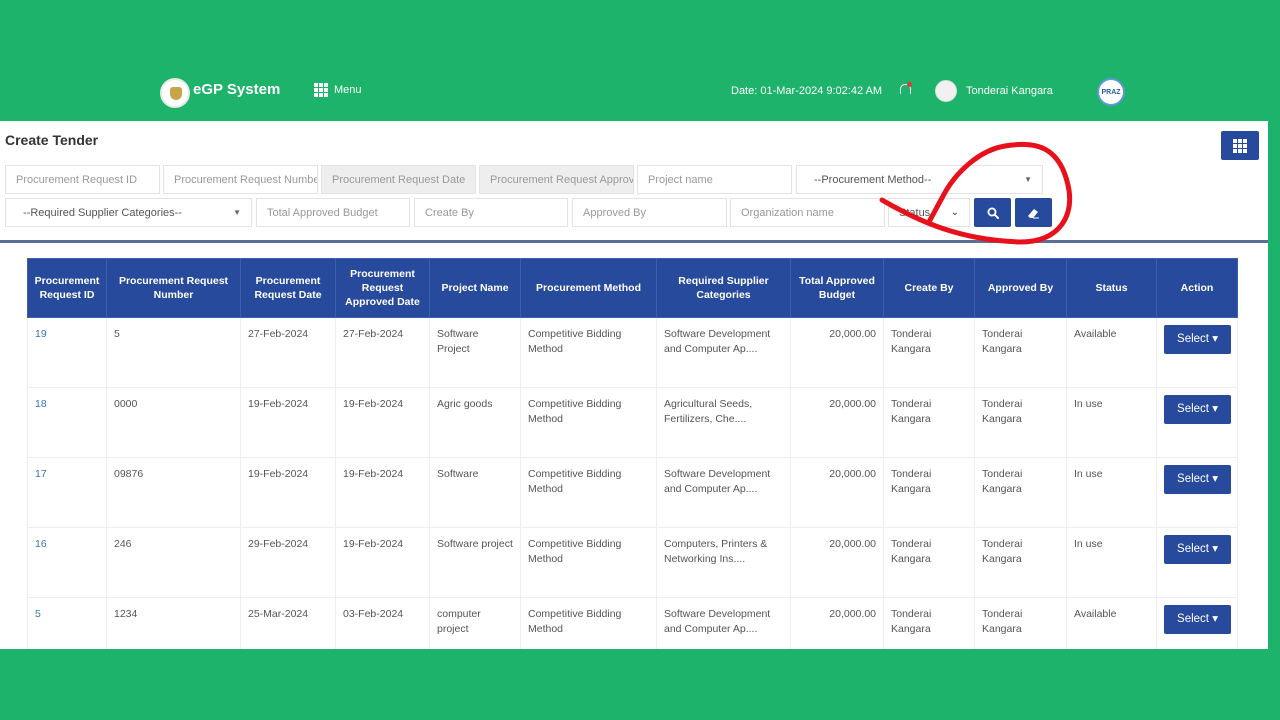 The width and height of the screenshot is (1280, 720). What do you see at coordinates (102, 212) in the screenshot?
I see `supplier-categories-value: --Required Supplier Categories--` at bounding box center [102, 212].